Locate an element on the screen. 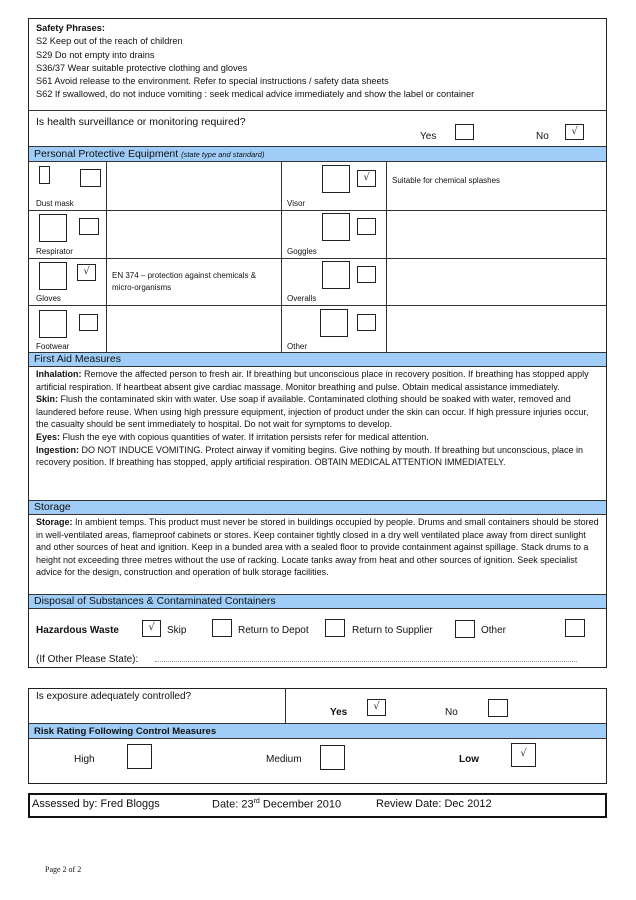  first-aid-heading: First Aid Measures is located at coordinates (77, 359).